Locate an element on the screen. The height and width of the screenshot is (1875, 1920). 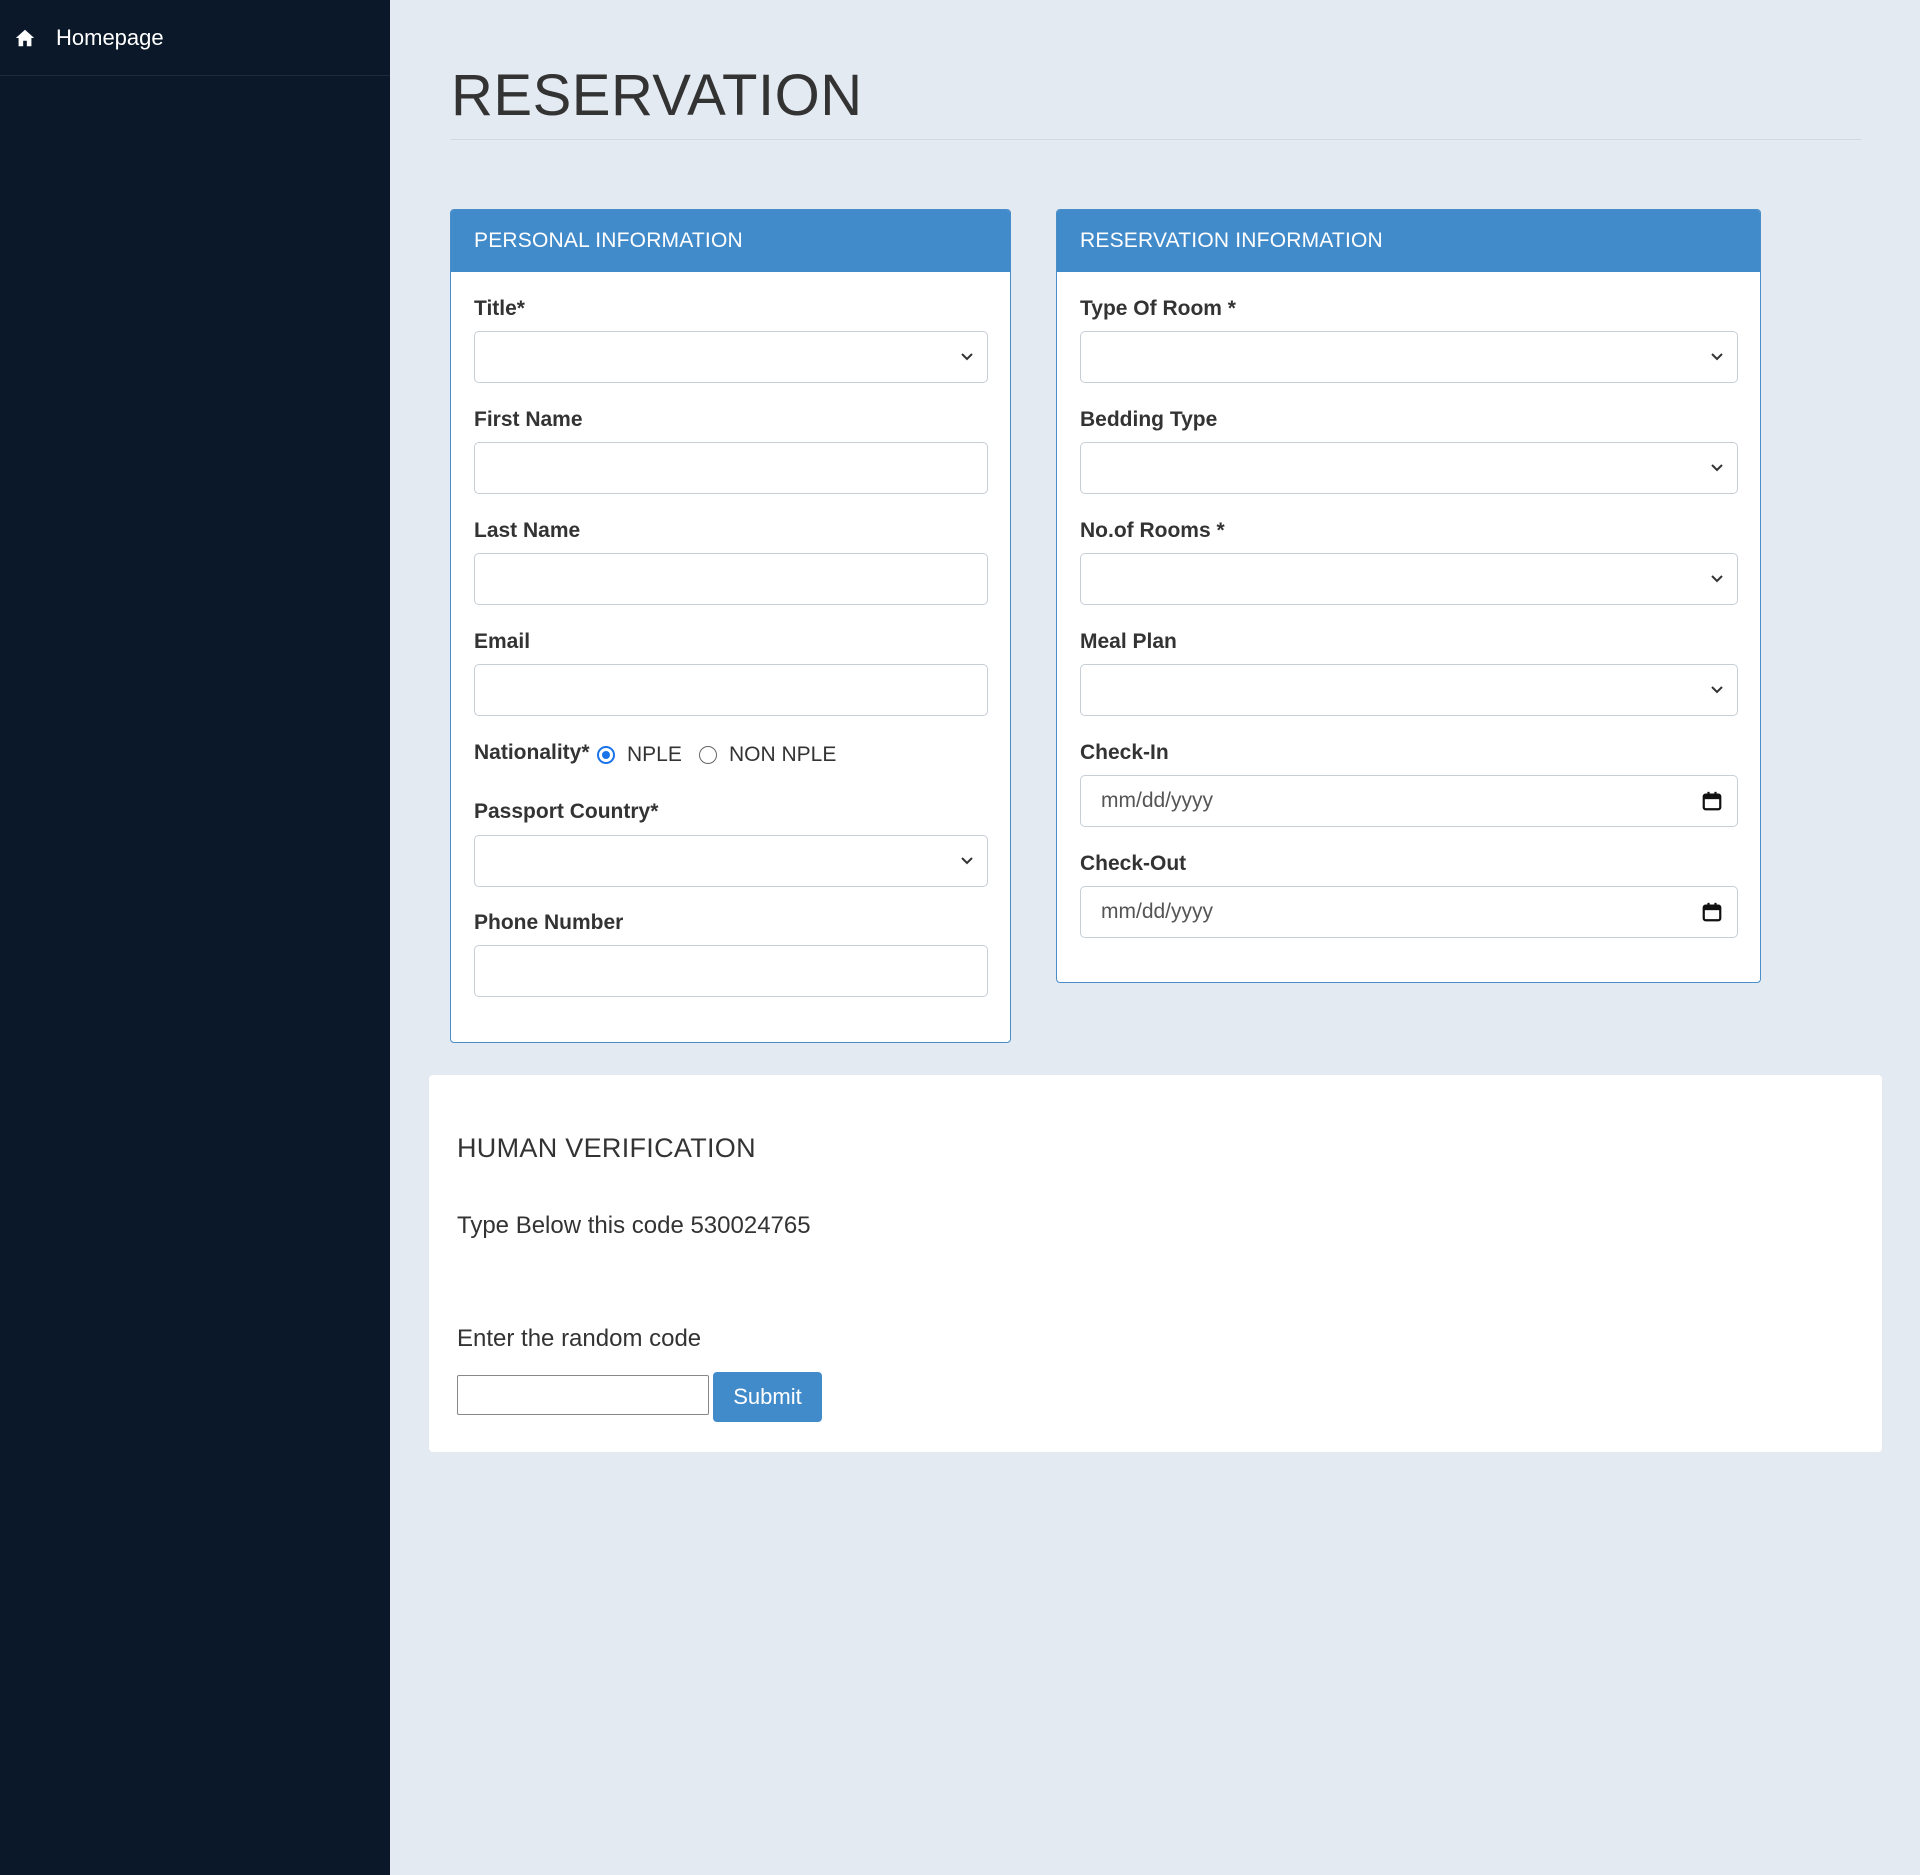
check-in-label: Check-In is located at coordinates (1124, 752).